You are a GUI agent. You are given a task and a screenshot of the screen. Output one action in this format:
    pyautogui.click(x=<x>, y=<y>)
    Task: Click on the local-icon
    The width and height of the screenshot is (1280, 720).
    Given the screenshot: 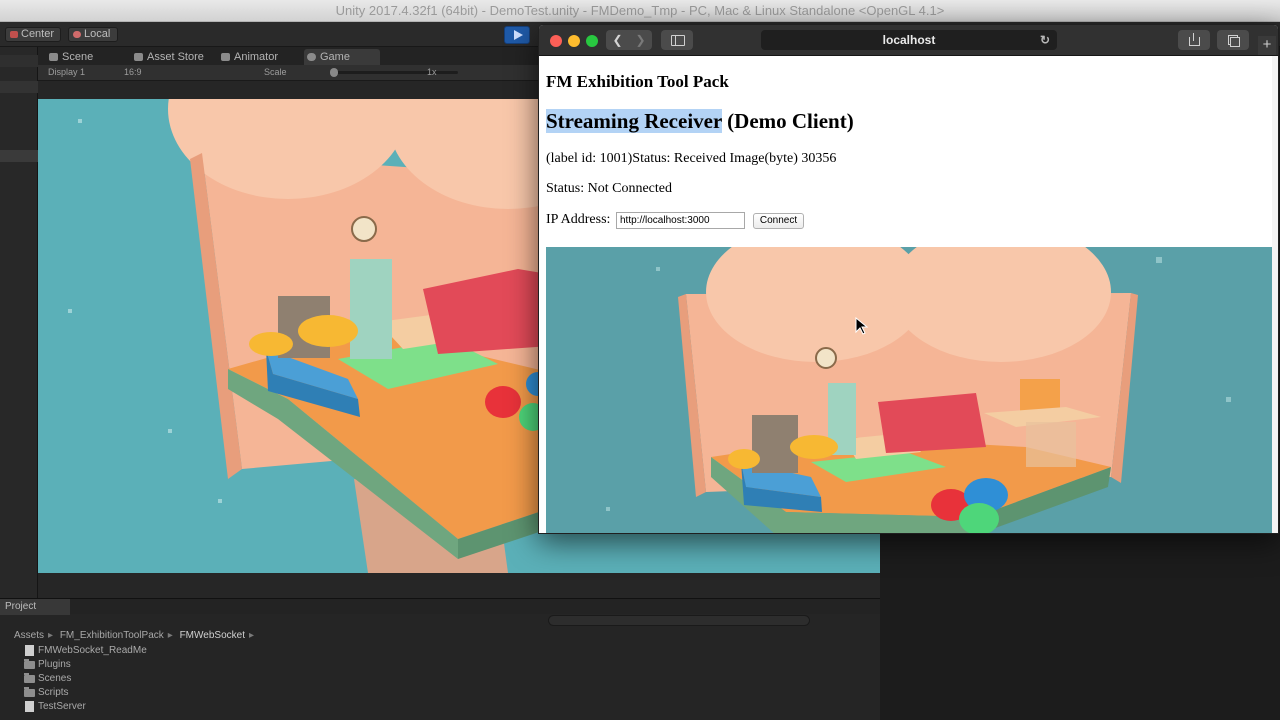 What is the action you would take?
    pyautogui.click(x=77, y=34)
    